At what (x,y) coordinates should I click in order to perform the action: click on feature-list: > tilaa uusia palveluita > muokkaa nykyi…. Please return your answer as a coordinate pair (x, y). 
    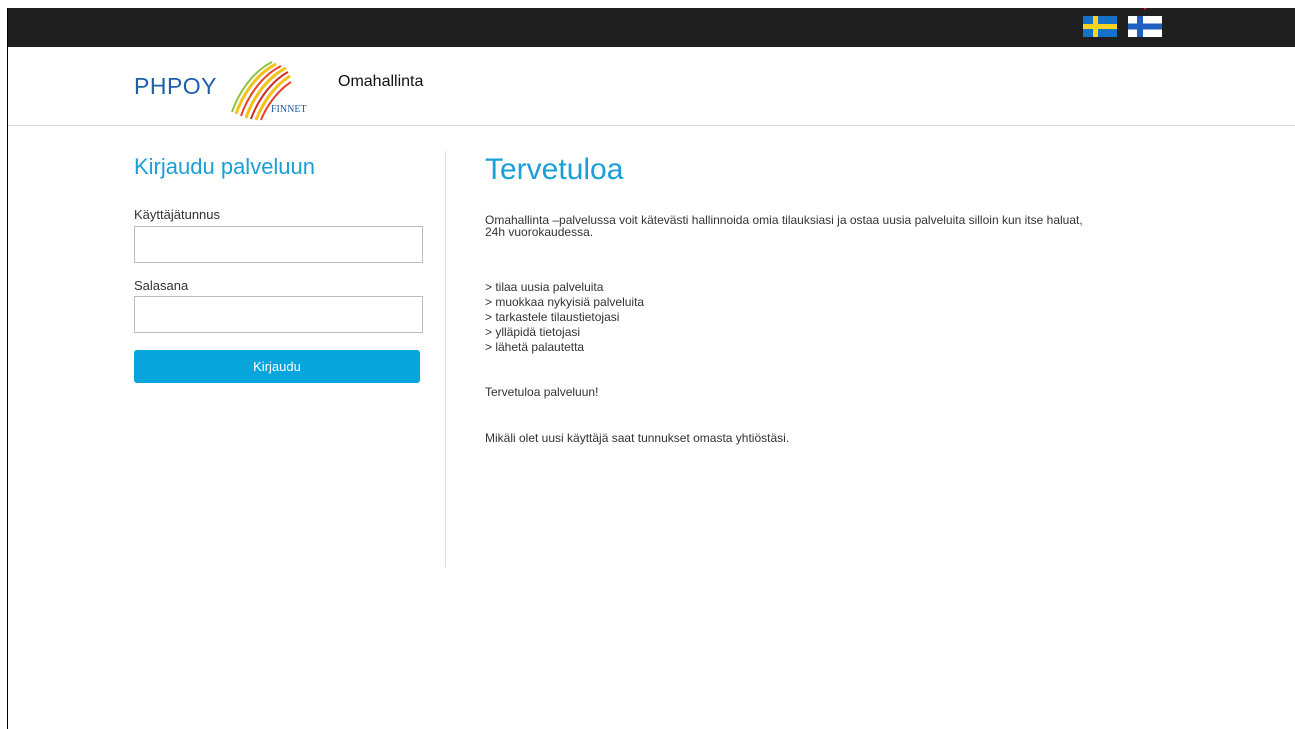
    Looking at the image, I should click on (564, 317).